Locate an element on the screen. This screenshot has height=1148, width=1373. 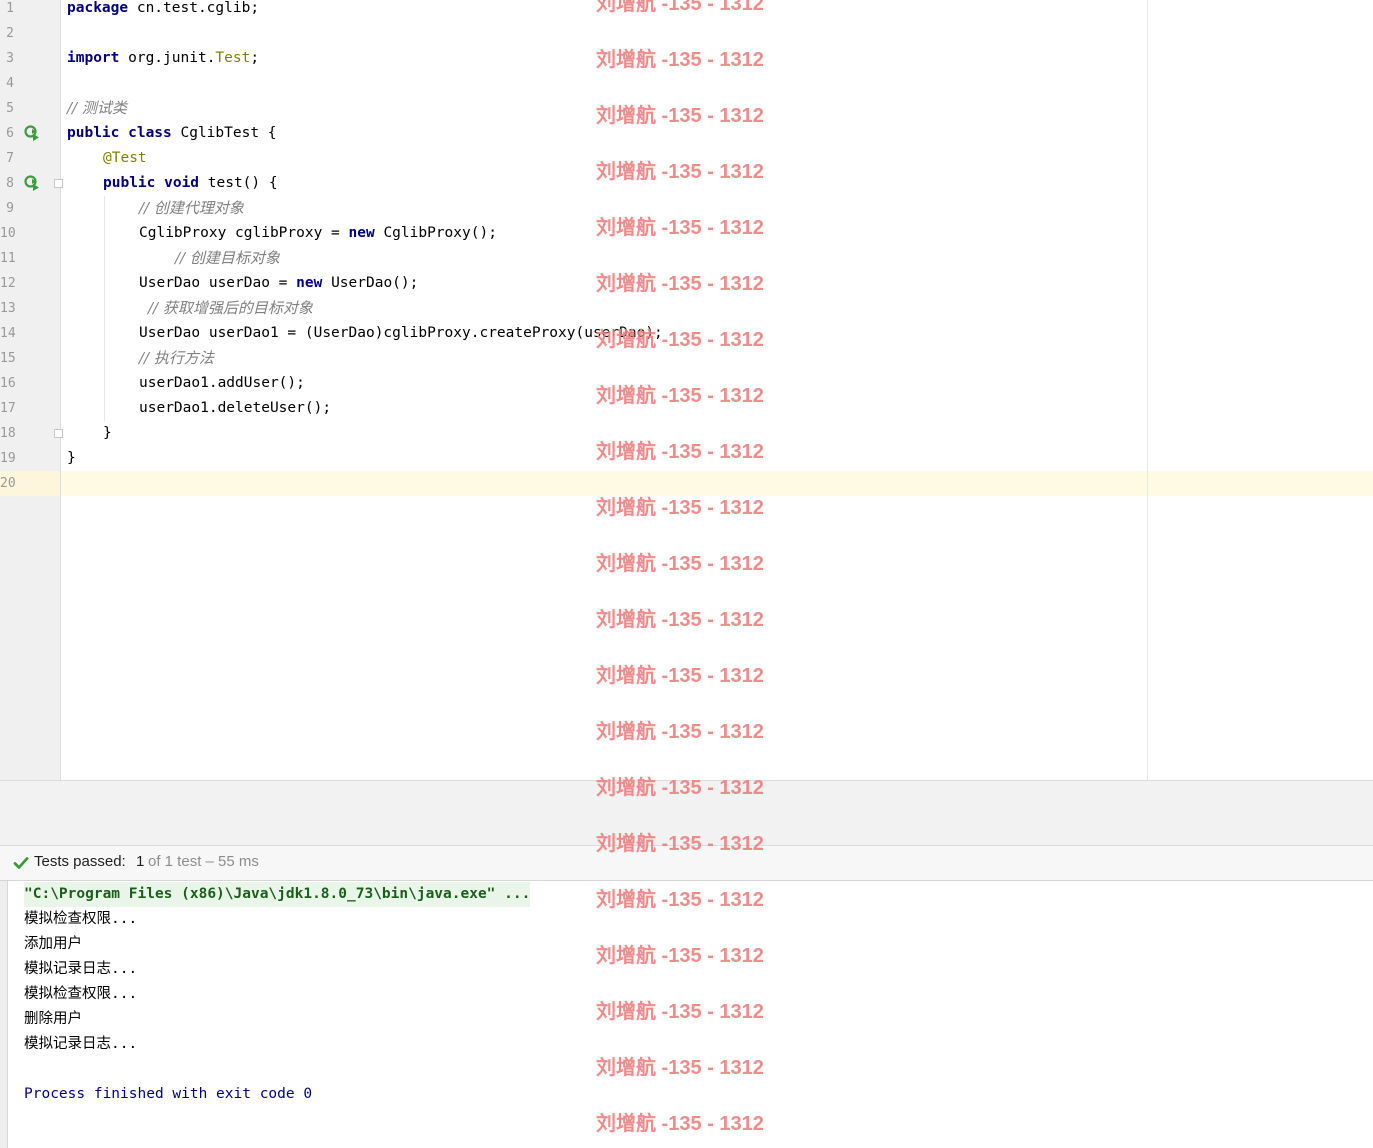
run-test-class-icon is located at coordinates (32, 133).